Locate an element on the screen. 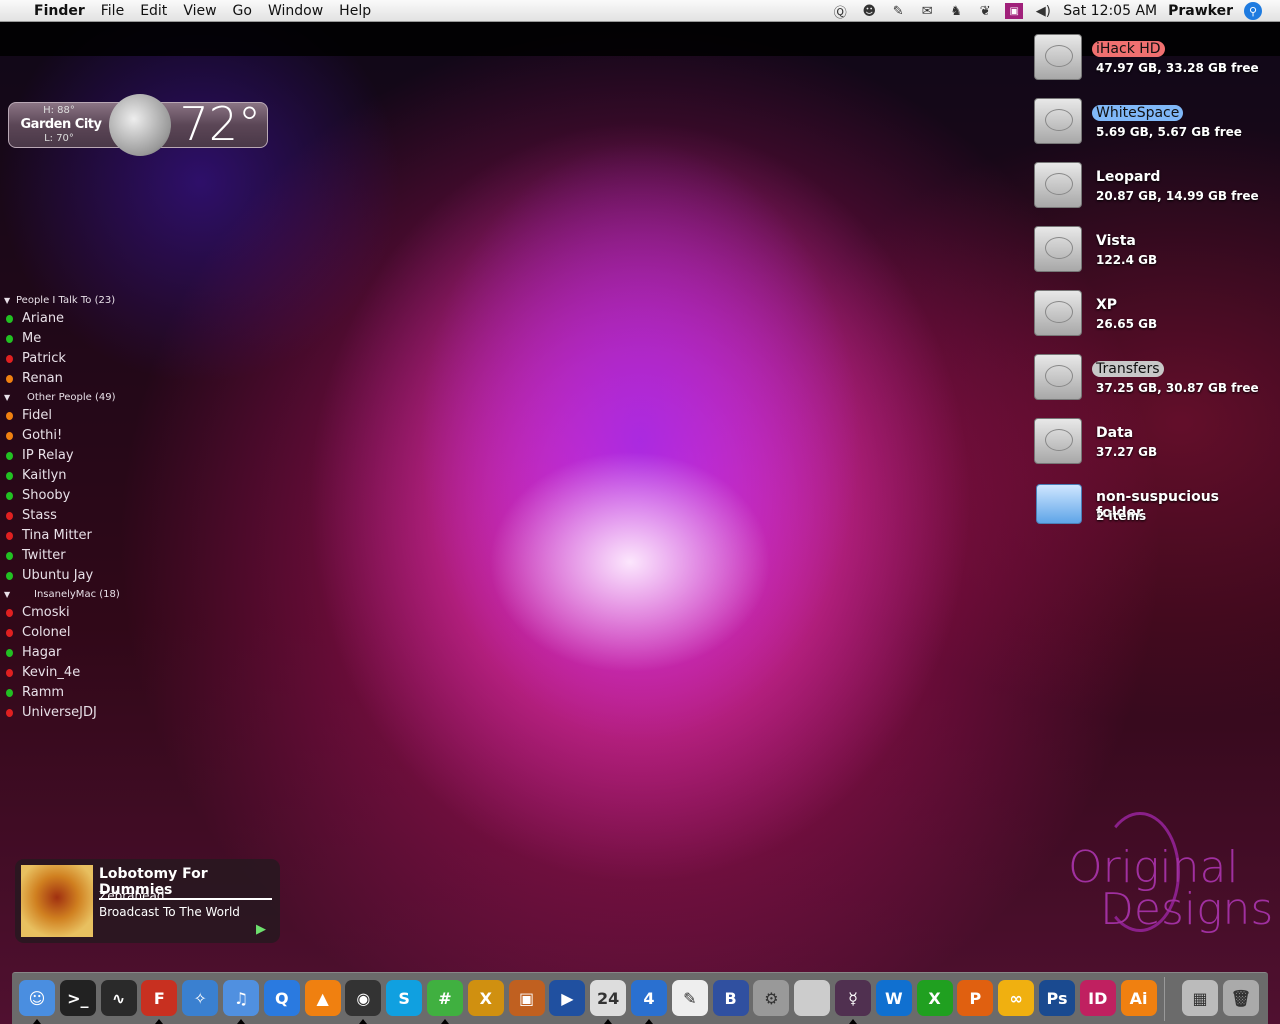 The image size is (1280, 1024). imovie-icon: ▶ is located at coordinates (567, 998).